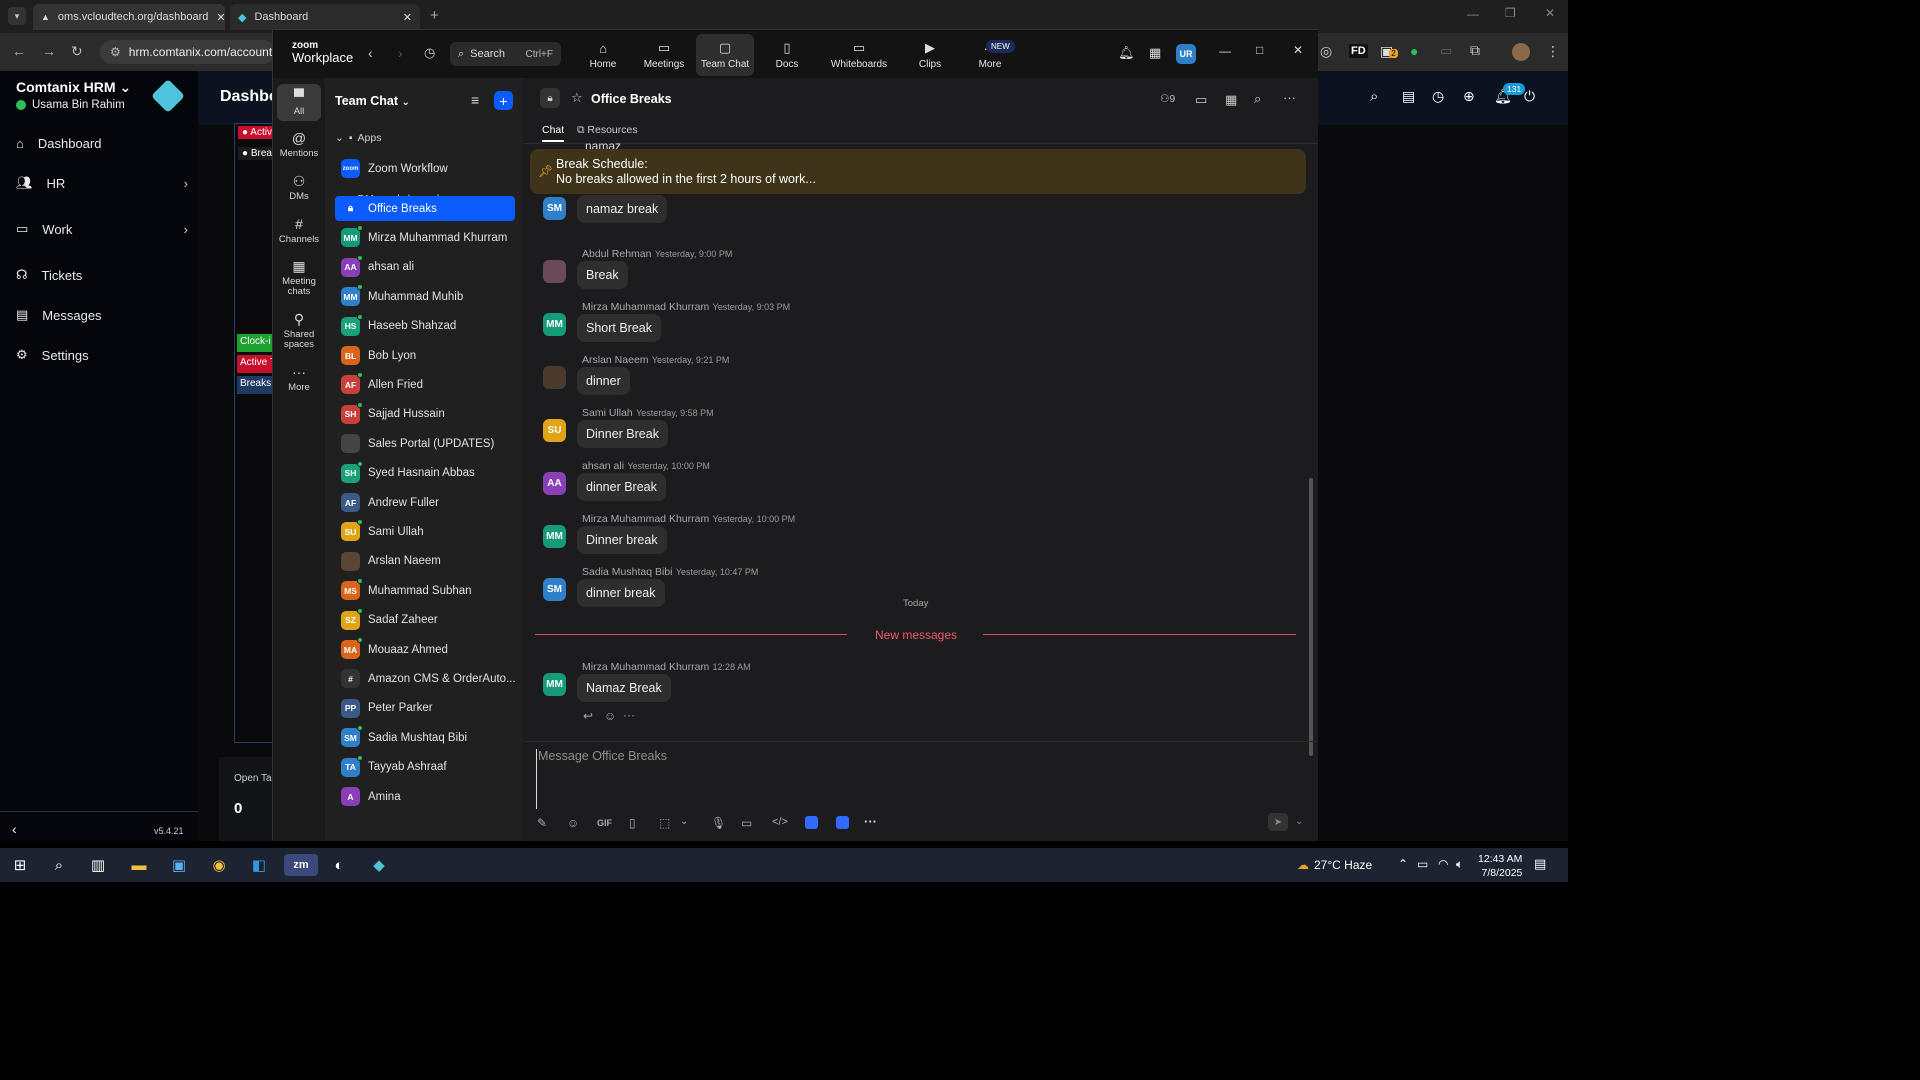  I want to click on members-button: ⚇9, so click(1167, 99).